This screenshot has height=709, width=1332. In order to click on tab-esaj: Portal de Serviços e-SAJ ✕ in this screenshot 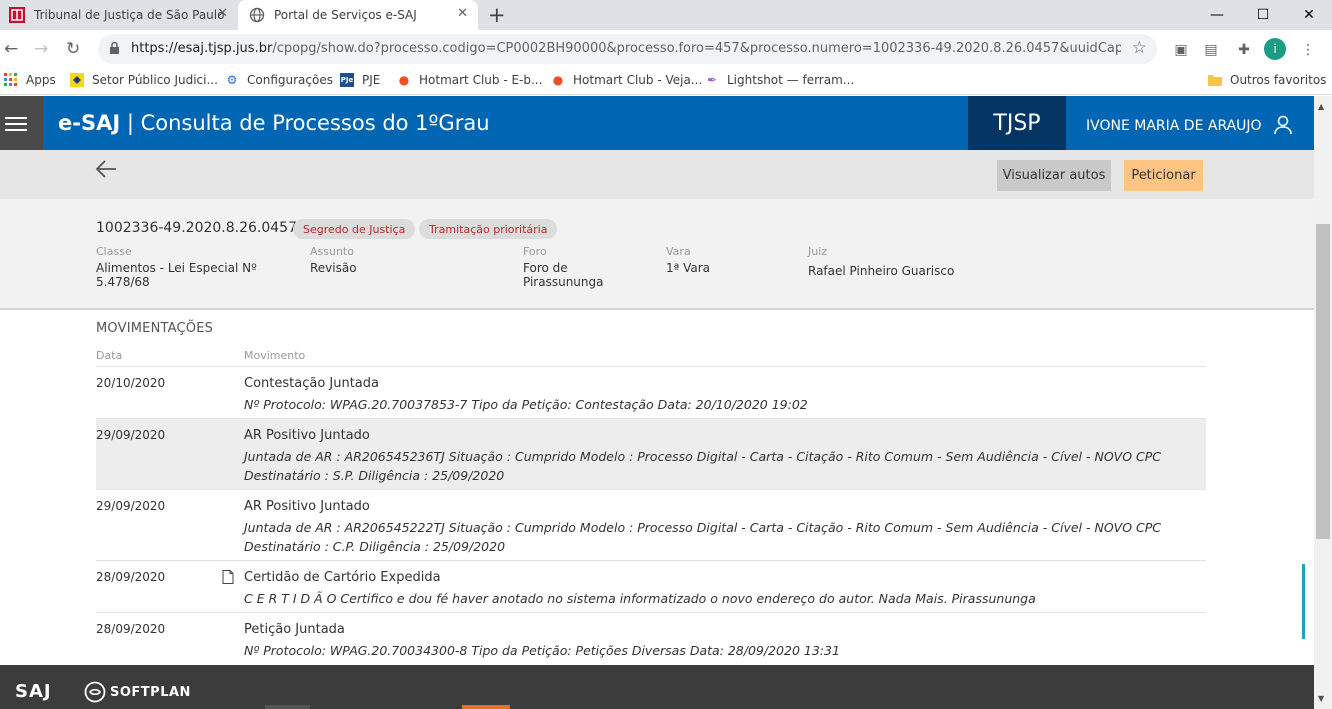, I will do `click(358, 15)`.